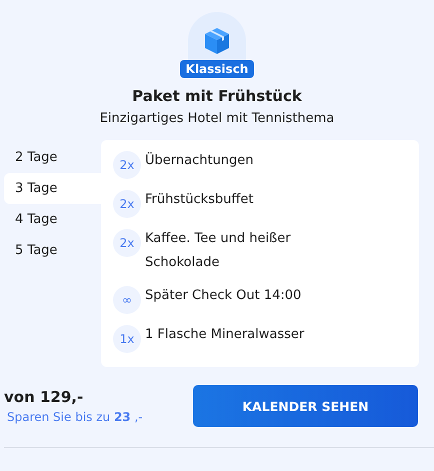 This screenshot has width=434, height=471. What do you see at coordinates (217, 69) in the screenshot?
I see `package-badge: Klassisch` at bounding box center [217, 69].